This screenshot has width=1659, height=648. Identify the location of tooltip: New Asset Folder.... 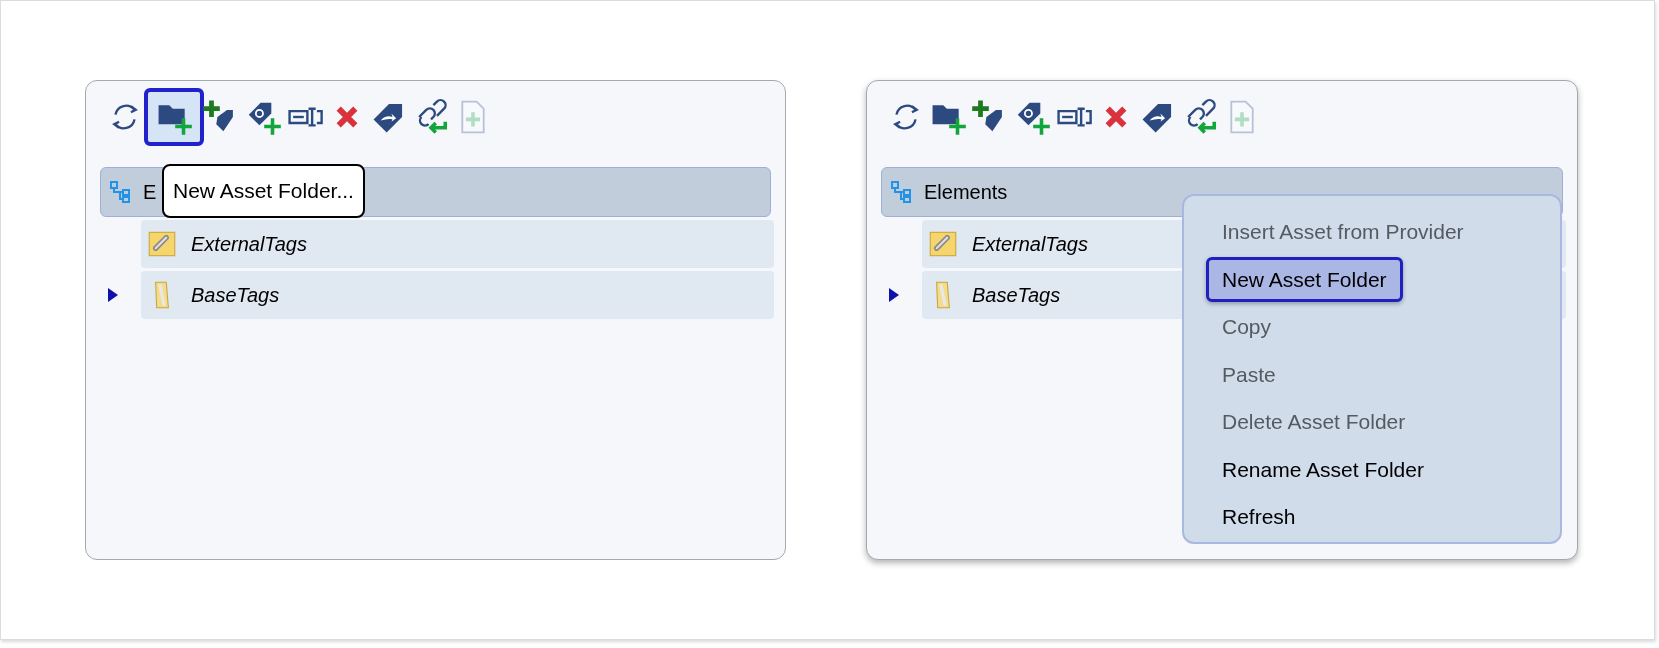
(263, 191).